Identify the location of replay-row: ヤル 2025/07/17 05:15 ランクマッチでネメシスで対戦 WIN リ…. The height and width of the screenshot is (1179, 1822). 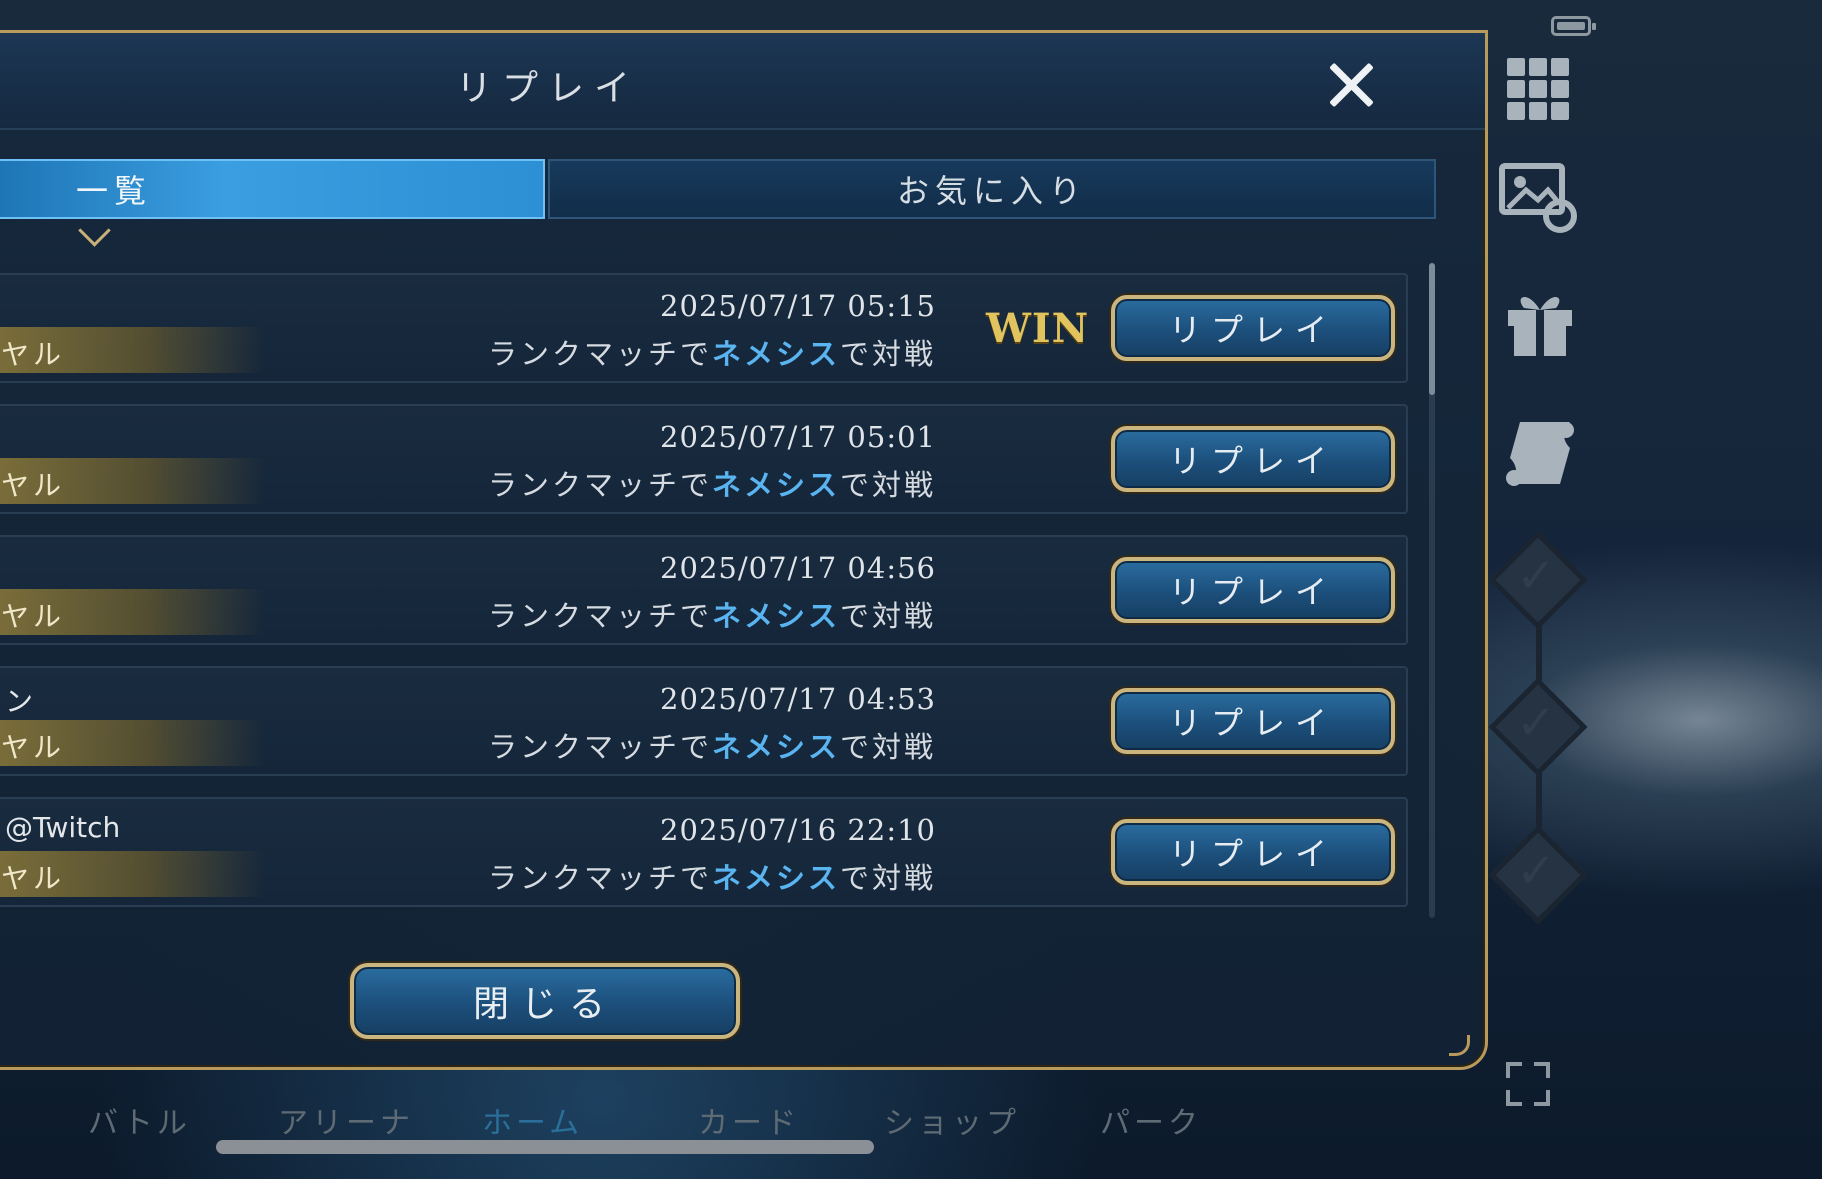
(704, 328).